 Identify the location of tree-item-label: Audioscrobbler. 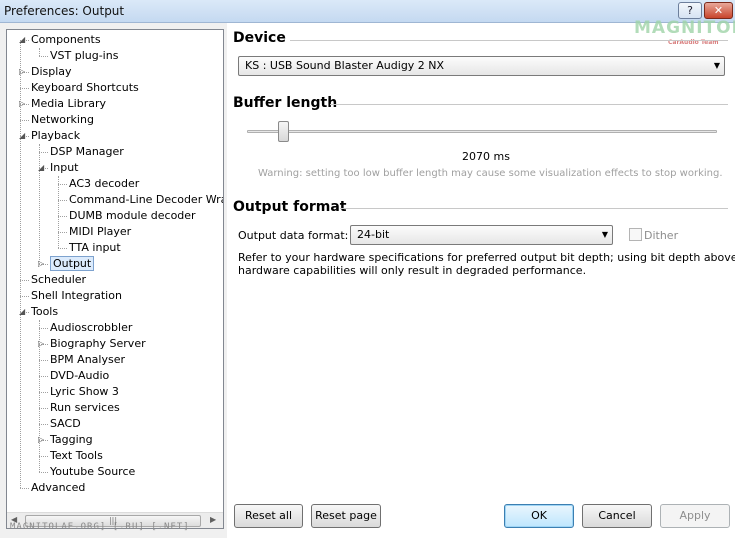
(91, 327).